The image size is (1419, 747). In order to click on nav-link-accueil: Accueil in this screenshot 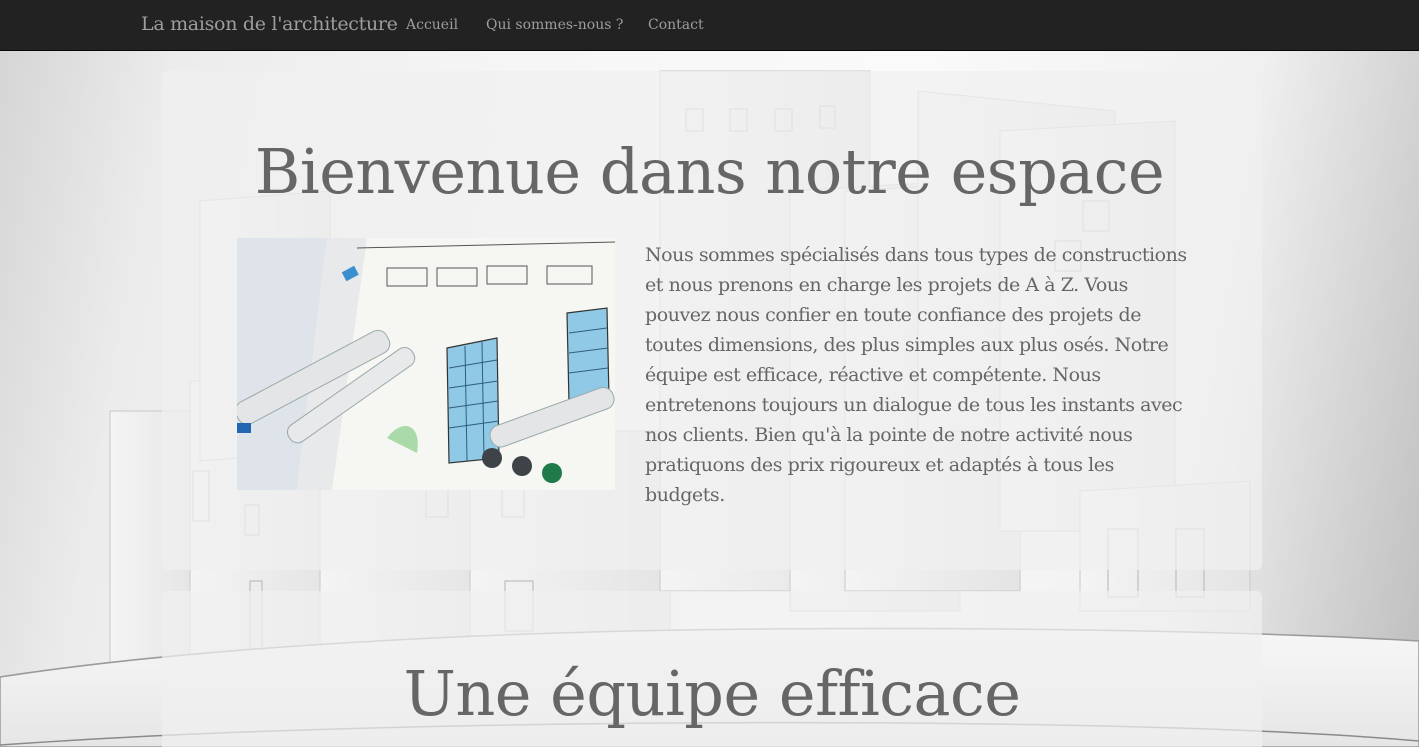, I will do `click(432, 25)`.